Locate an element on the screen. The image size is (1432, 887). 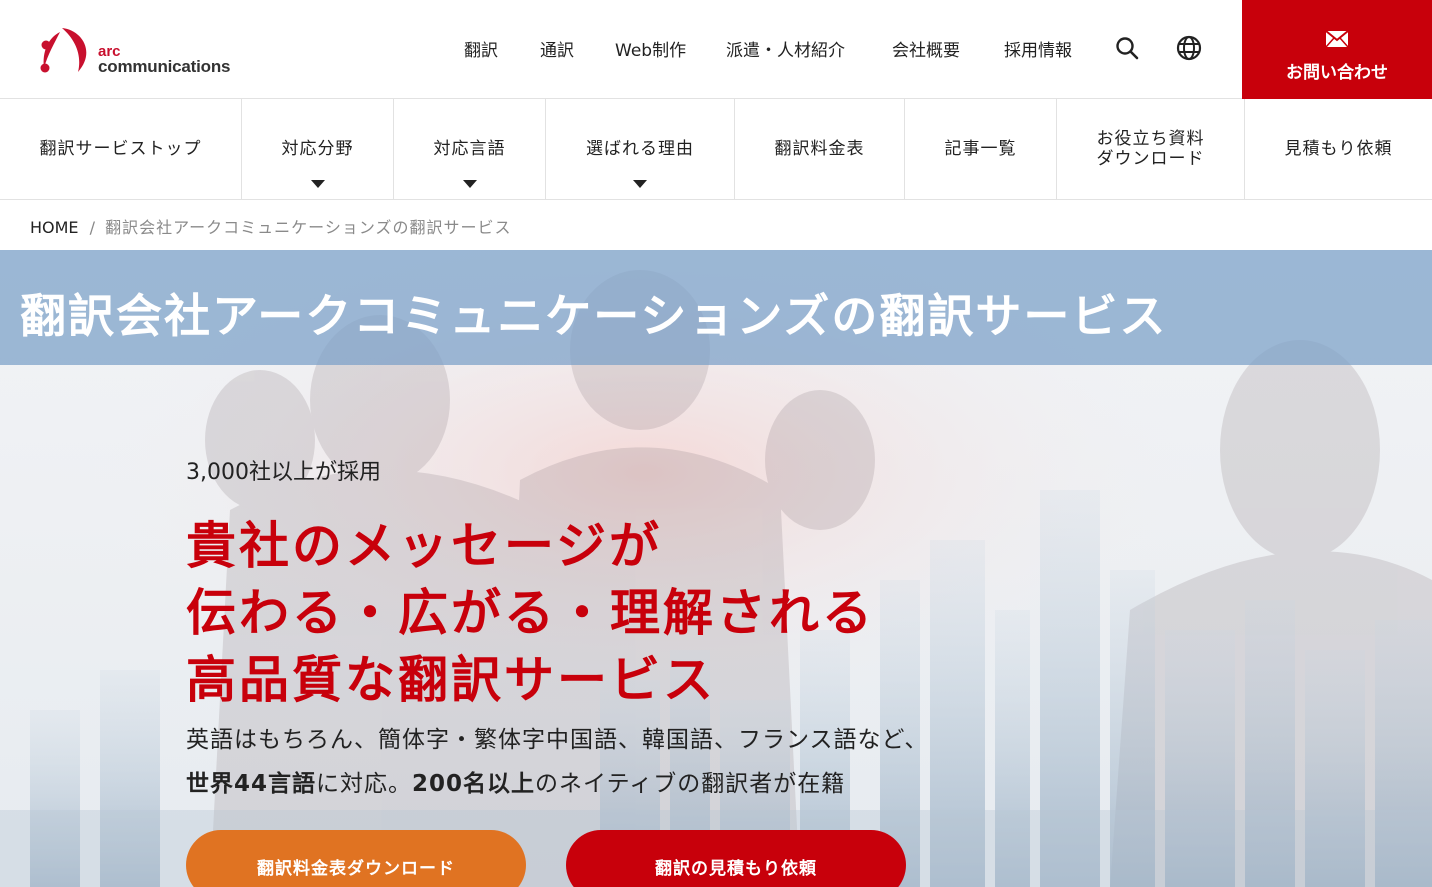
nav-translation: 翻訳 is located at coordinates (481, 48).